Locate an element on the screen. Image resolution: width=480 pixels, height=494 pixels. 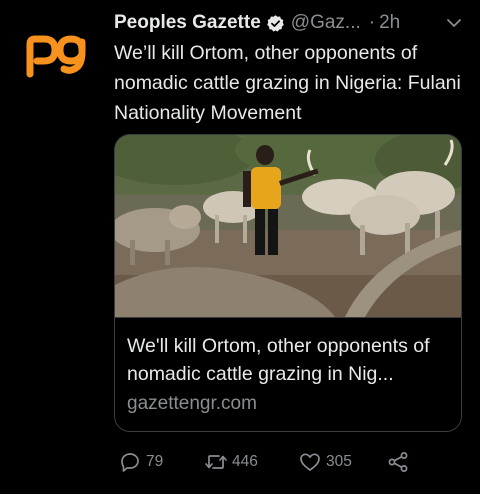
retweet-count: 446 is located at coordinates (245, 461).